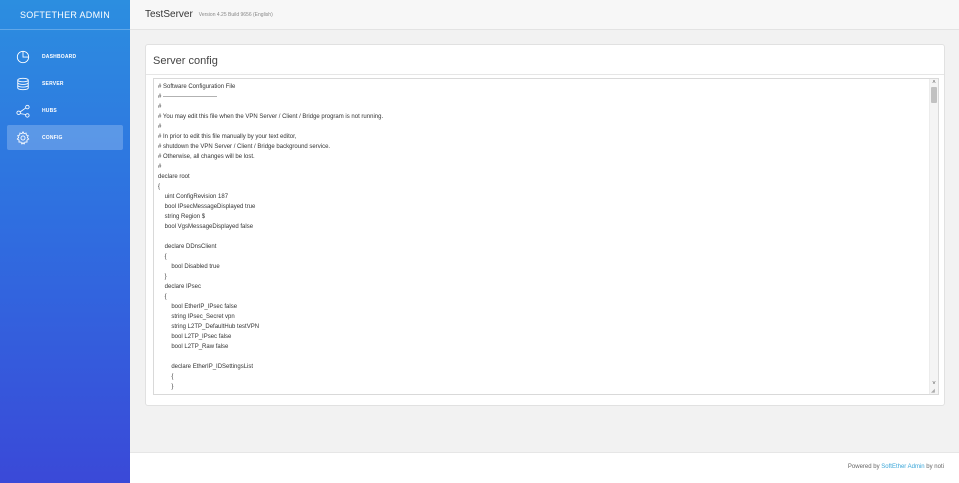 Image resolution: width=959 pixels, height=483 pixels. Describe the element at coordinates (934, 83) in the screenshot. I see `scroll-up-button: ˄` at that location.